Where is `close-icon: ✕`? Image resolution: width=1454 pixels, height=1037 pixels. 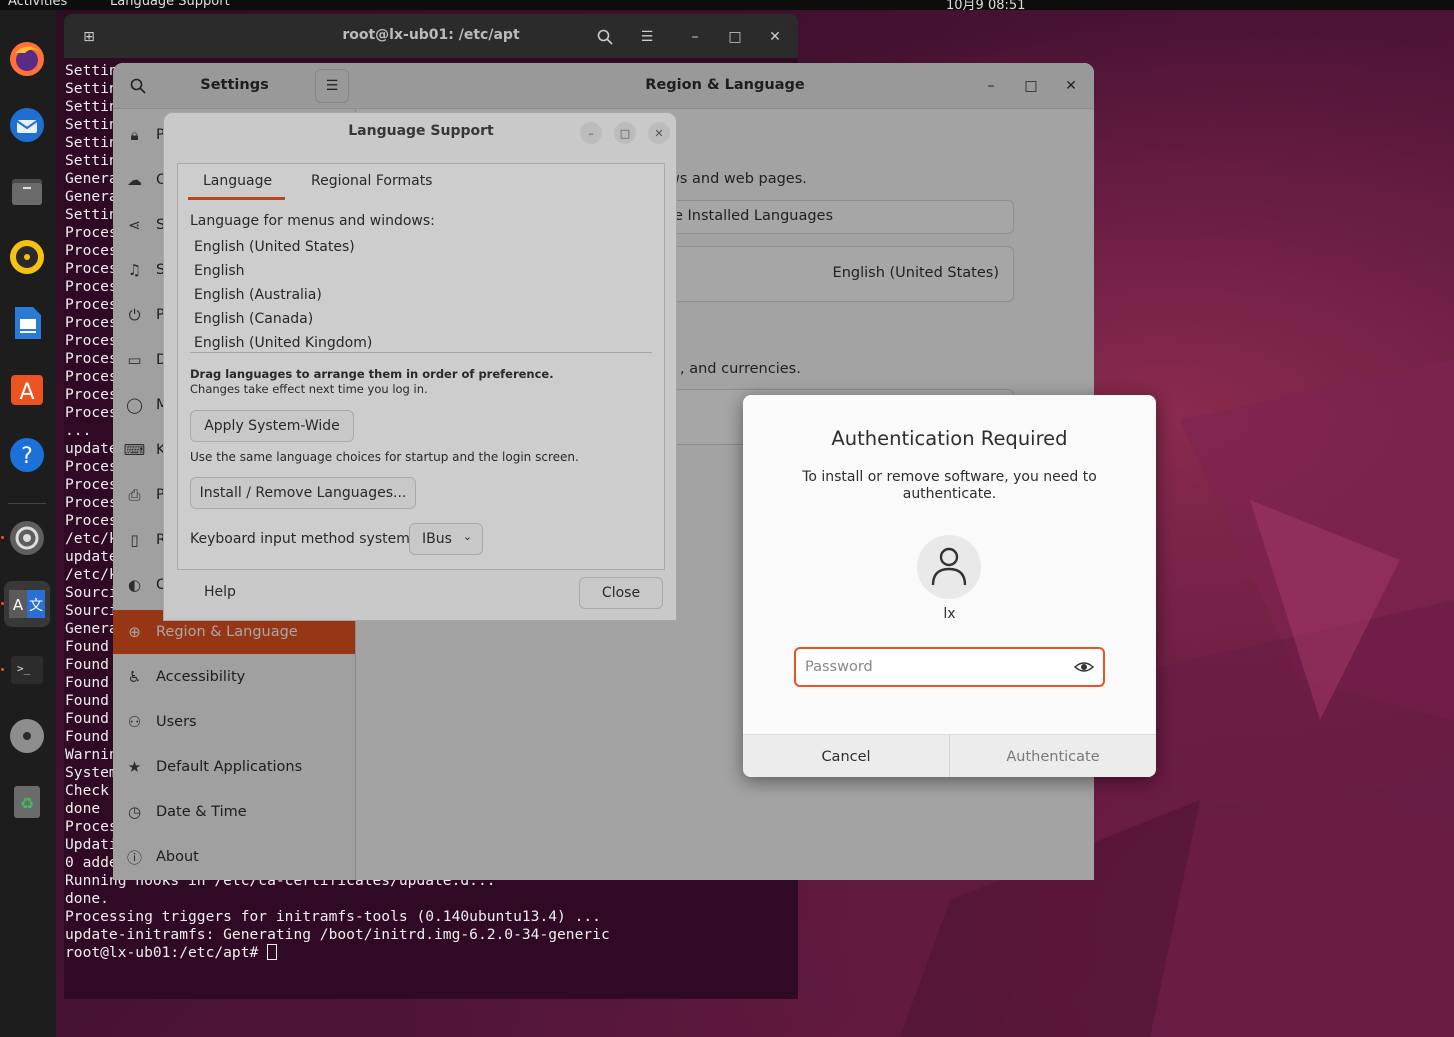
close-icon: ✕ is located at coordinates (775, 37).